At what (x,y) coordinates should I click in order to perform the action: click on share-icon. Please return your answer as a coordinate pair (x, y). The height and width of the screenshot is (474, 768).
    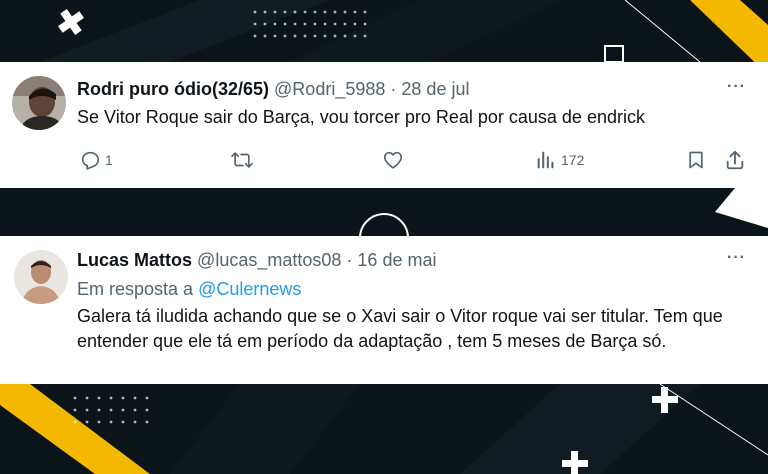
    Looking at the image, I should click on (735, 160).